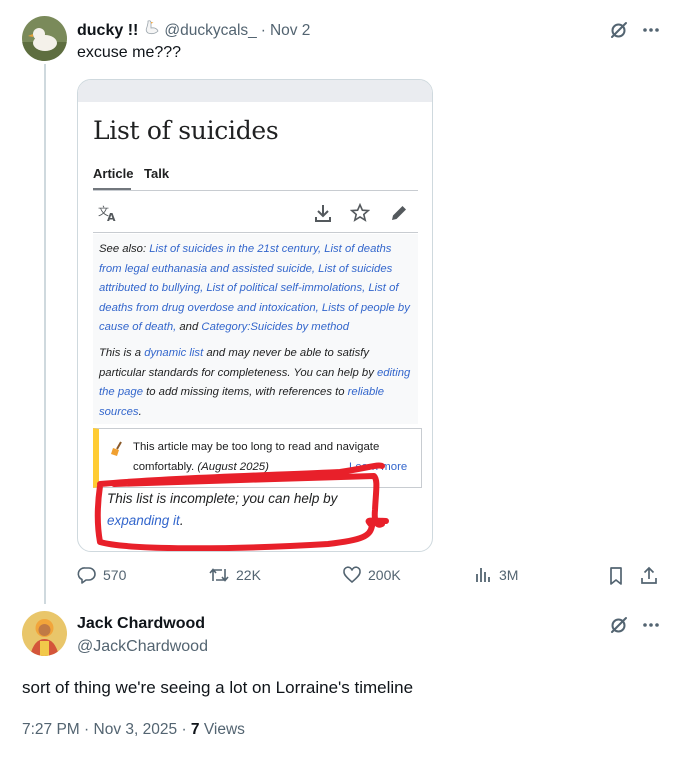  I want to click on display-name: Jack Chardwood, so click(141, 624).